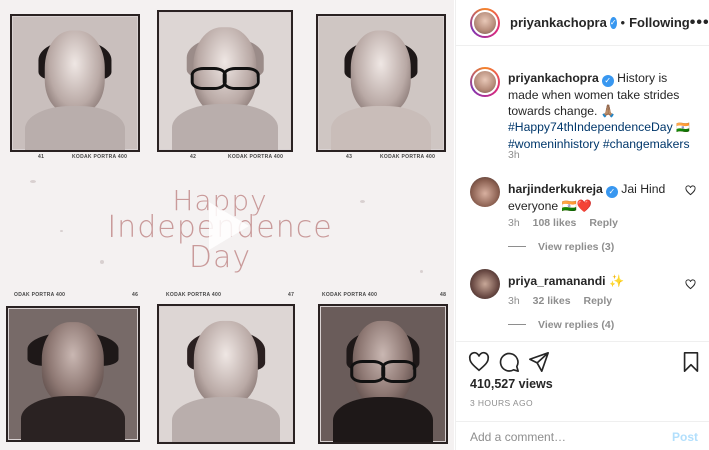 The height and width of the screenshot is (450, 709). I want to click on film-label: 48, so click(443, 295).